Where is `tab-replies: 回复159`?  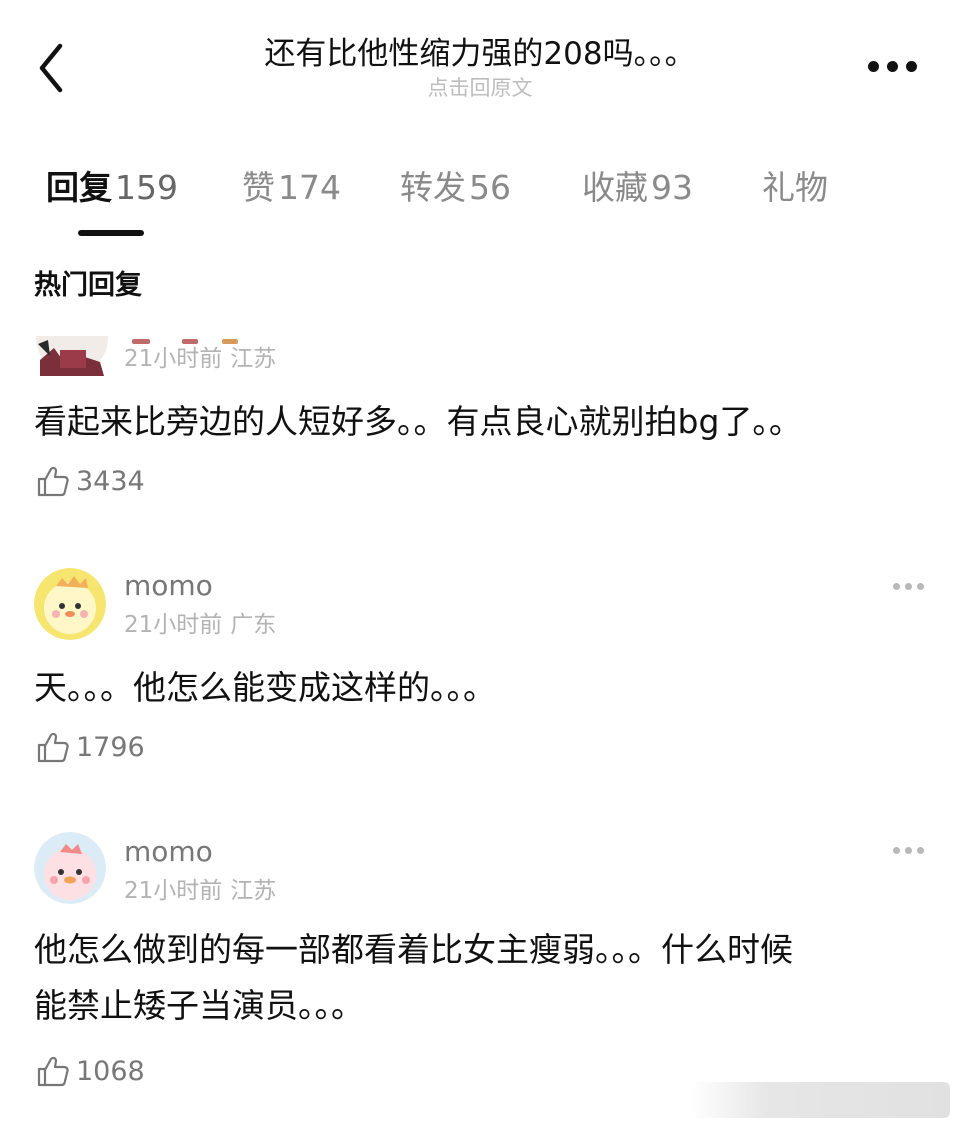
tab-replies: 回复159 is located at coordinates (112, 188).